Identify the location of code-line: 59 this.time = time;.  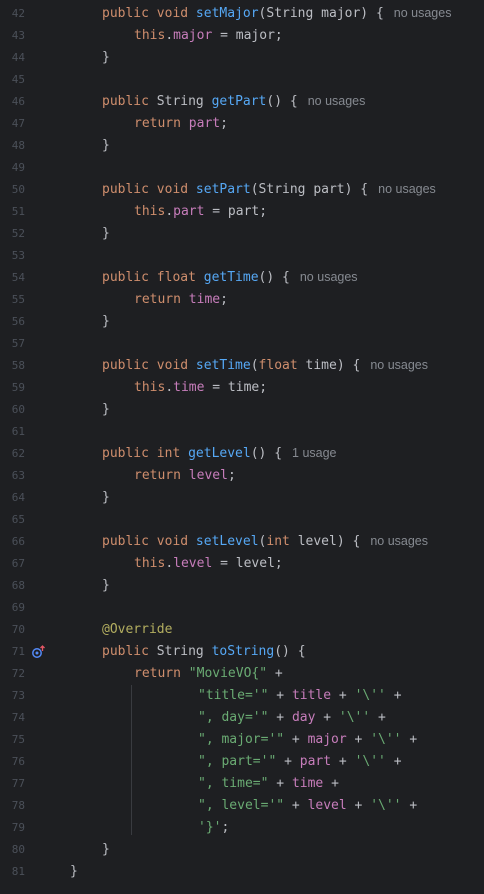
(242, 388).